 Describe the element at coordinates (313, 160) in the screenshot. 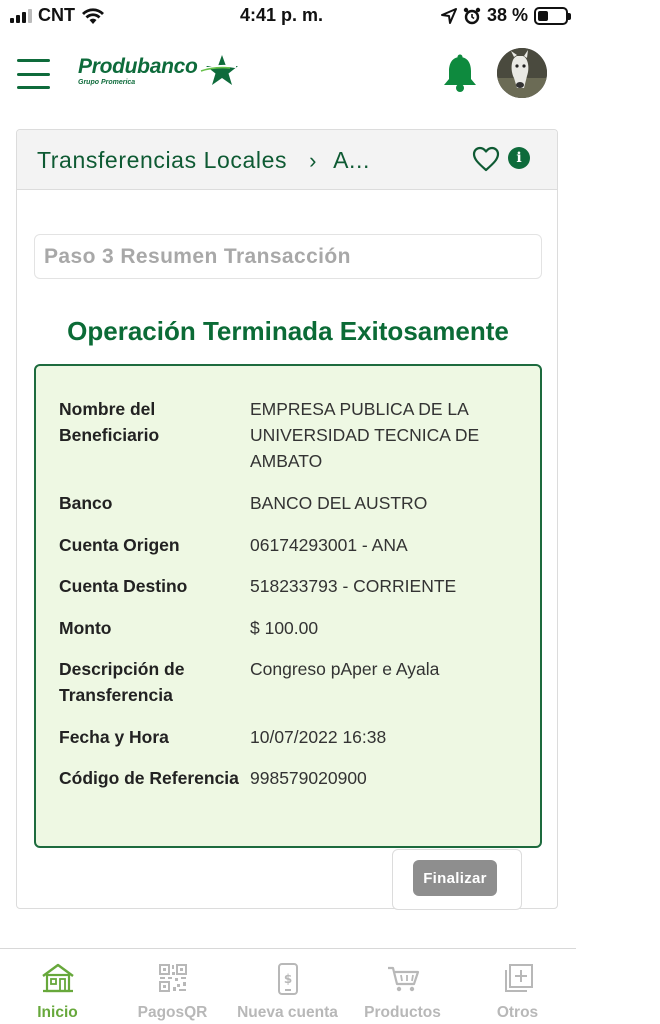

I see `chevron-right-icon: ›` at that location.